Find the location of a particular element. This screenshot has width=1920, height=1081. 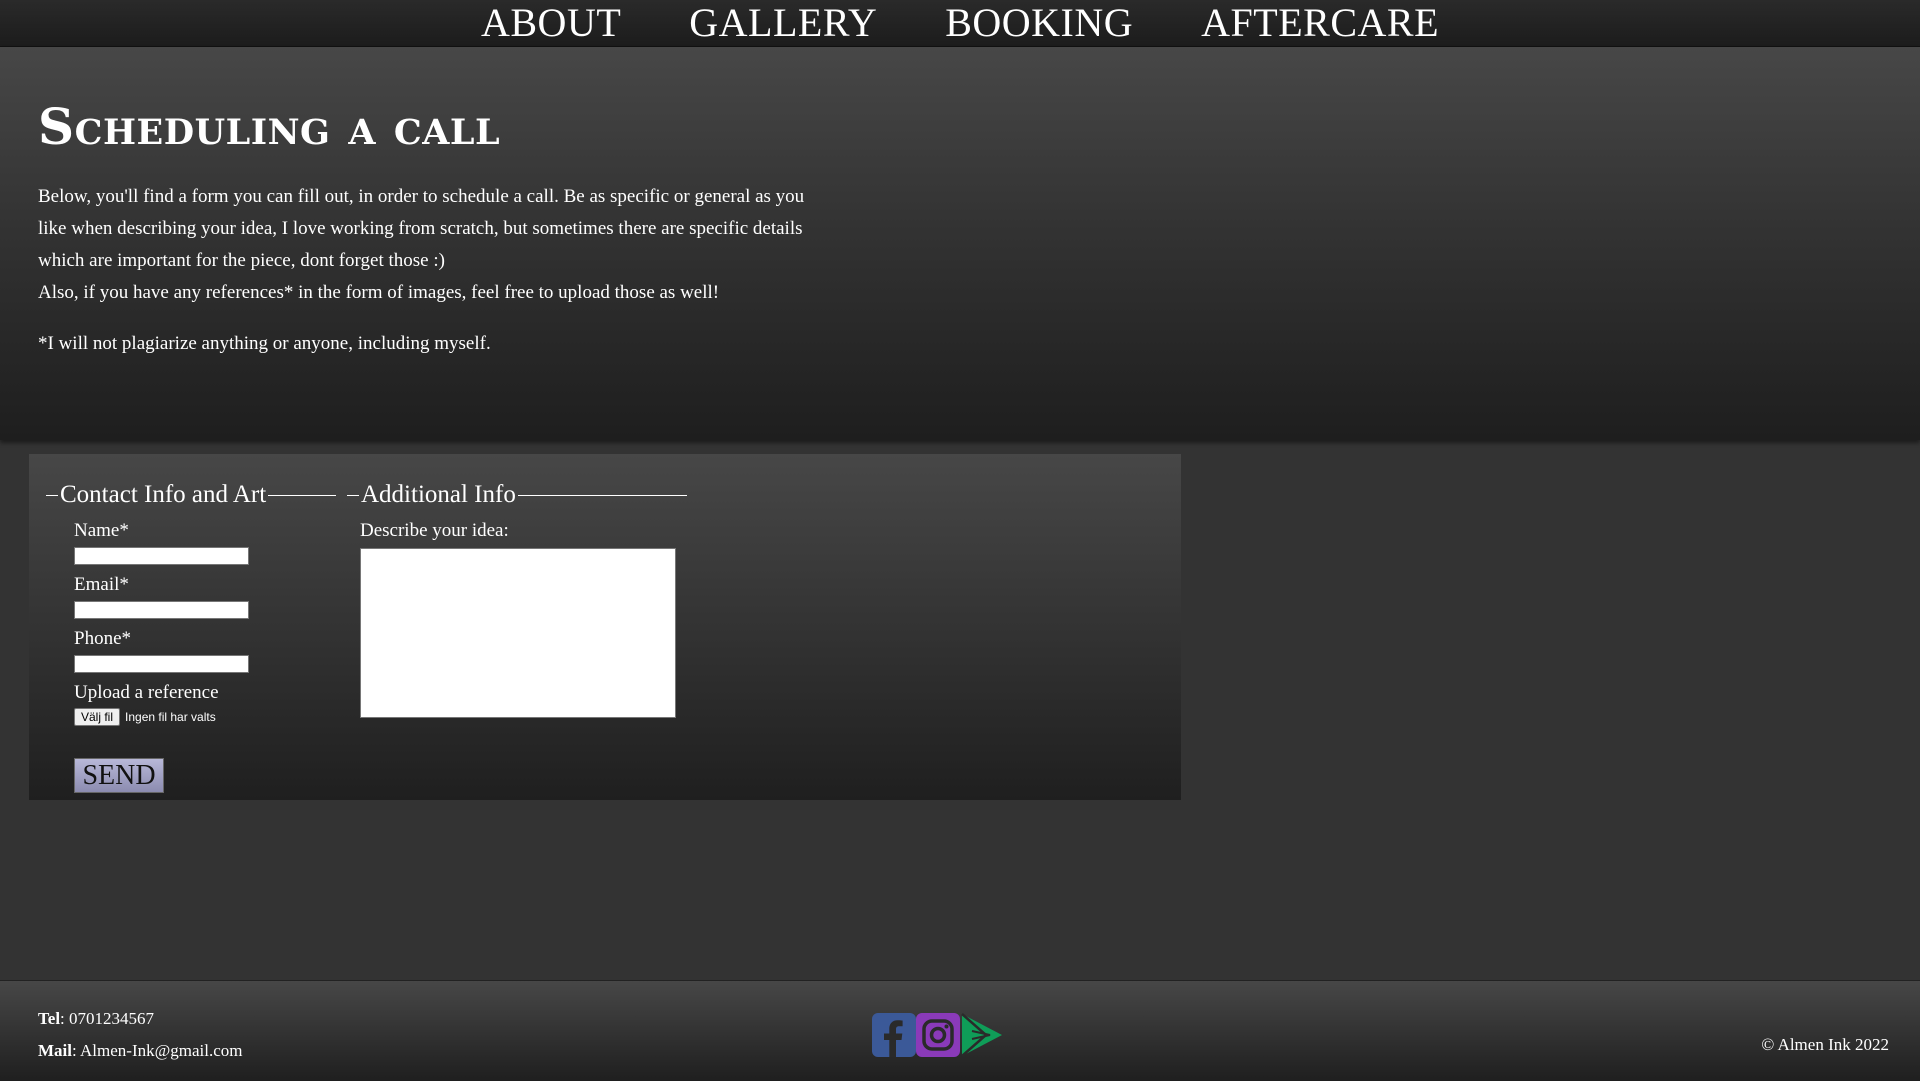

play-store-link is located at coordinates (982, 1035).